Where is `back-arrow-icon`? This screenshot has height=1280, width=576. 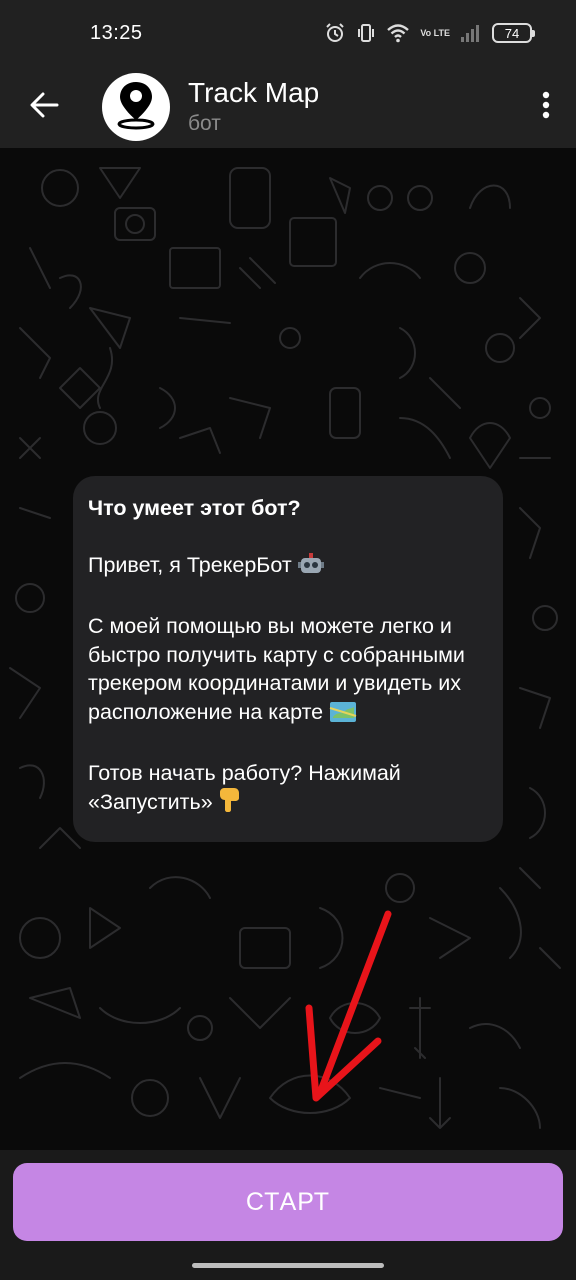 back-arrow-icon is located at coordinates (44, 107).